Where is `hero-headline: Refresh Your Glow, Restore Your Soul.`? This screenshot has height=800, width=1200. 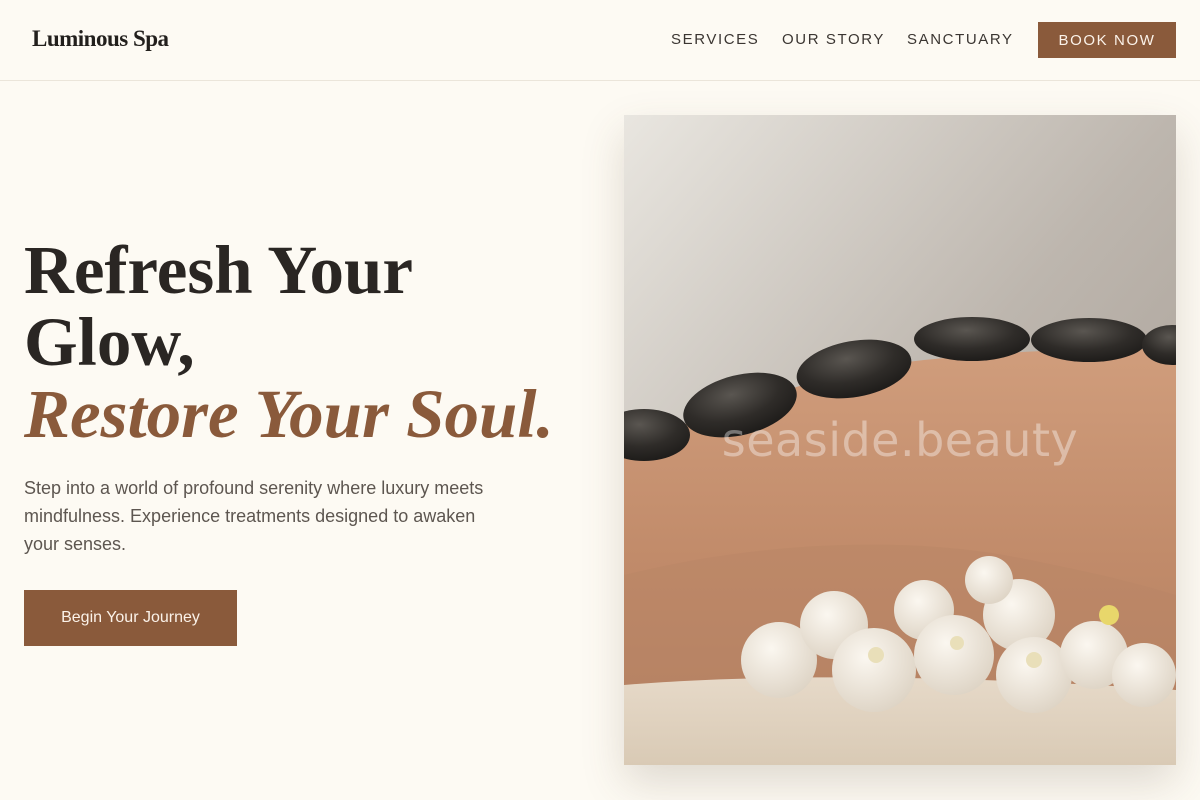 hero-headline: Refresh Your Glow, Restore Your Soul. is located at coordinates (314, 342).